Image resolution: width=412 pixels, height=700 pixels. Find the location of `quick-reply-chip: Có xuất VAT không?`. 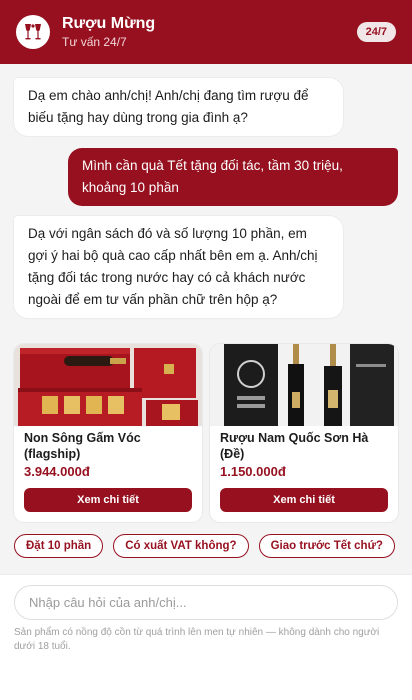

quick-reply-chip: Có xuất VAT không? is located at coordinates (181, 546).